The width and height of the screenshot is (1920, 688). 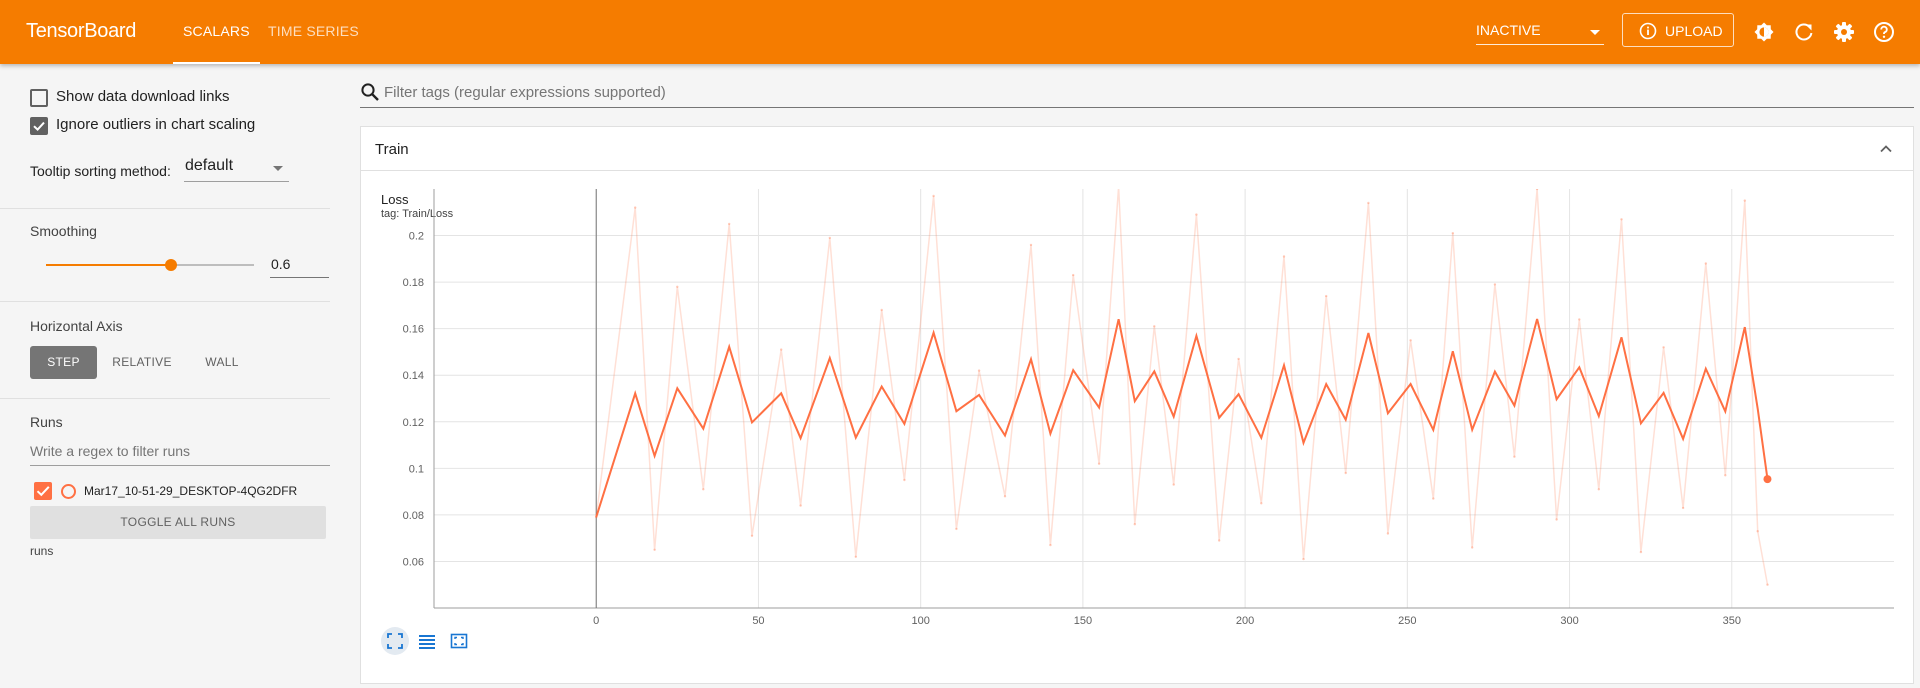 What do you see at coordinates (143, 96) in the screenshot?
I see `show-download-links-label: Show data download links` at bounding box center [143, 96].